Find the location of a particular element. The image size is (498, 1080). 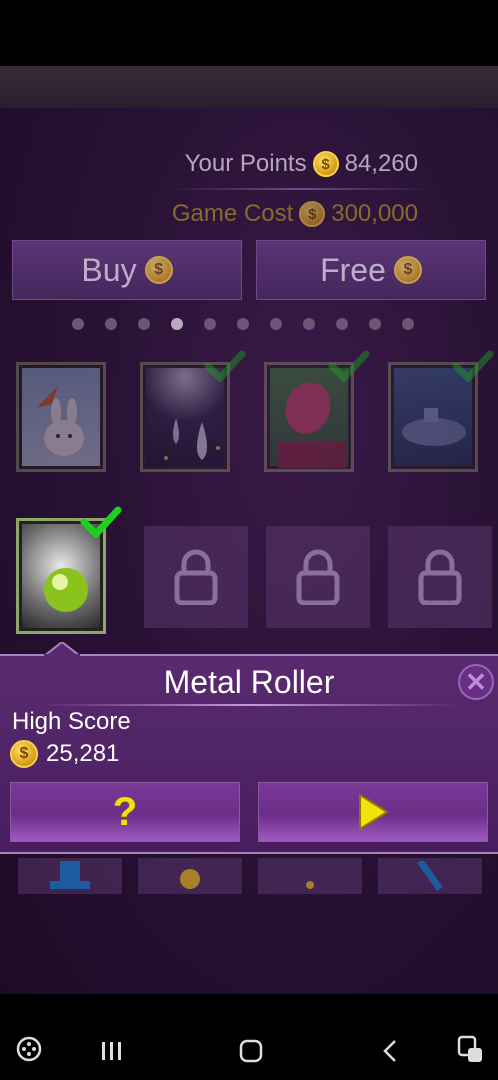

buy-button: Buy $ is located at coordinates (127, 270).